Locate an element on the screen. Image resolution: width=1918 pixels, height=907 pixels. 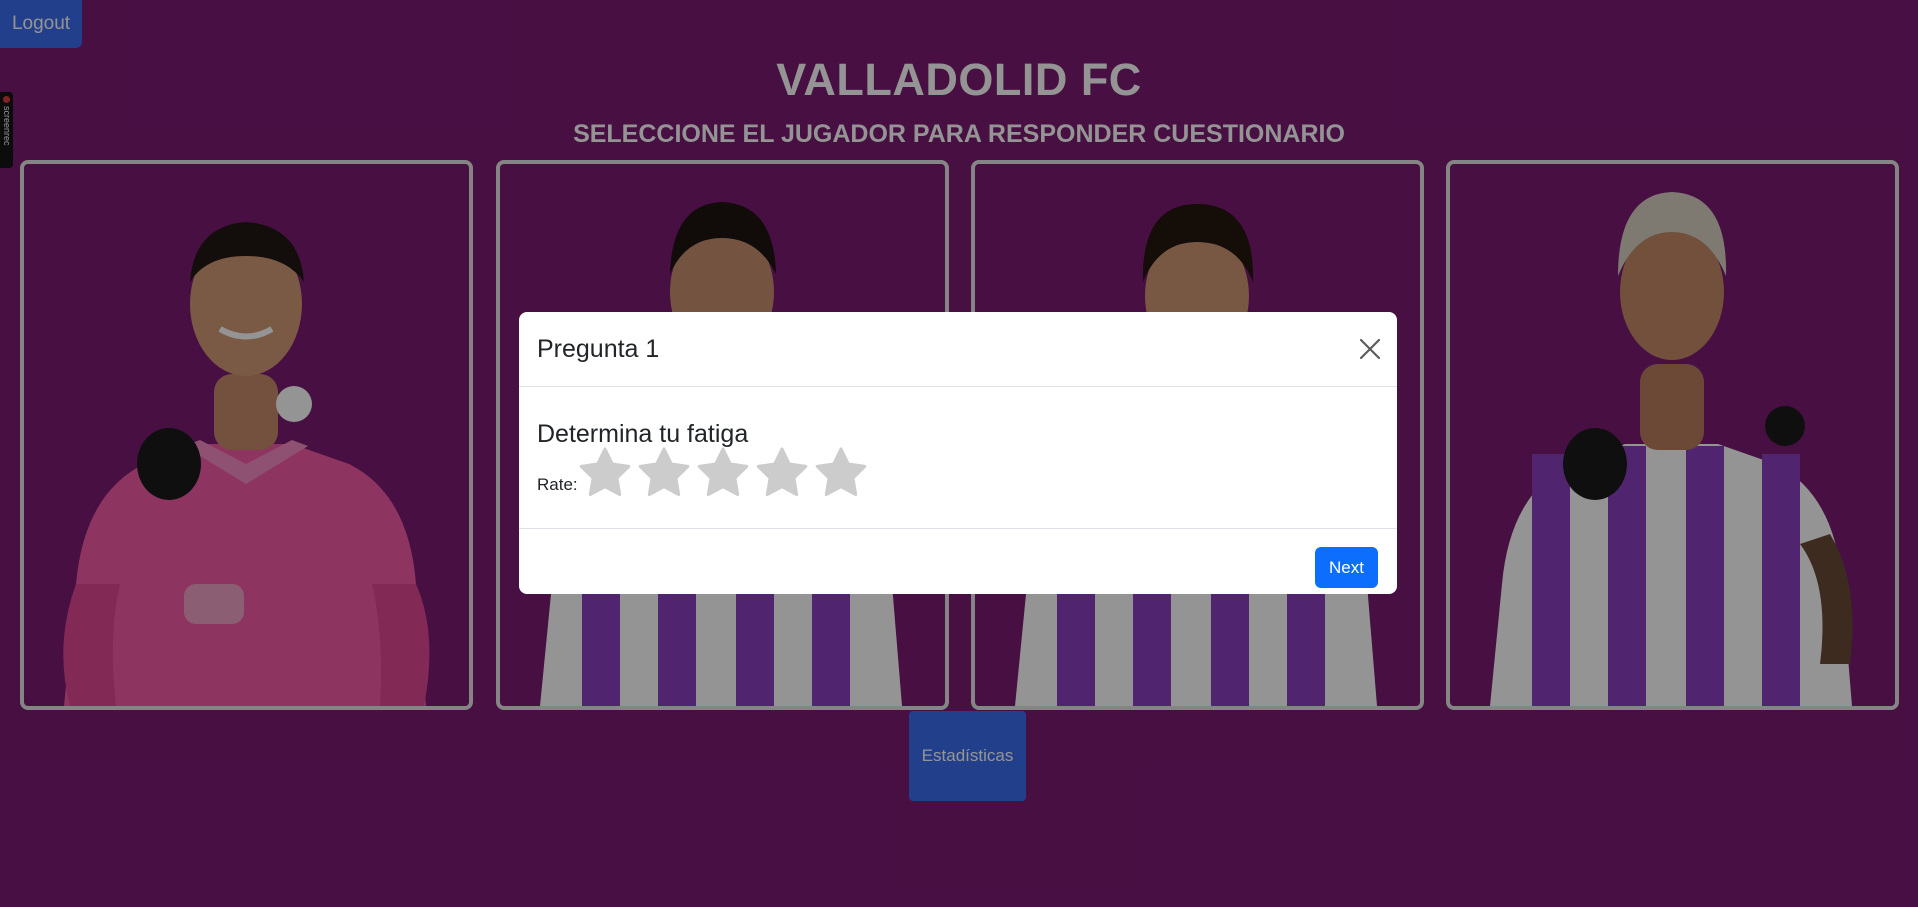
modal-footer: Next is located at coordinates (958, 561).